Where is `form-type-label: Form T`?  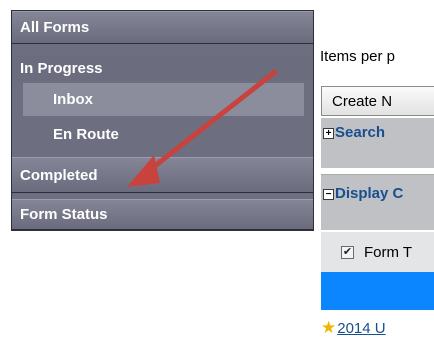
form-type-label: Form T is located at coordinates (388, 252).